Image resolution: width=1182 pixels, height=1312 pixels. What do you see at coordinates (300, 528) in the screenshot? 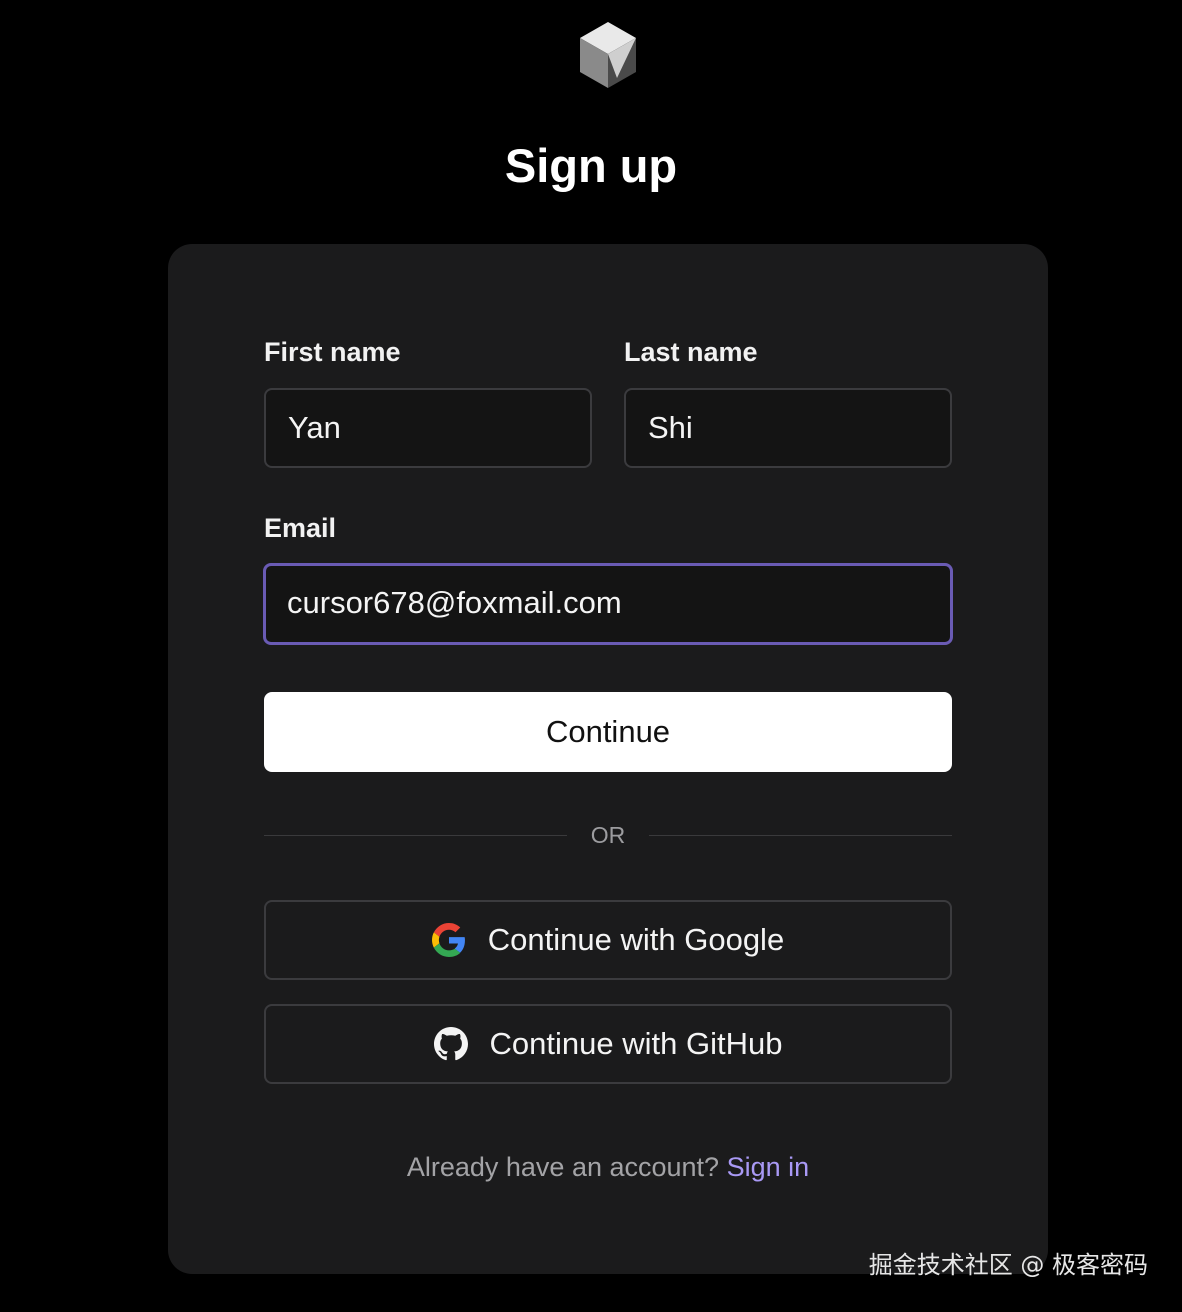
I see `email-label: Email` at bounding box center [300, 528].